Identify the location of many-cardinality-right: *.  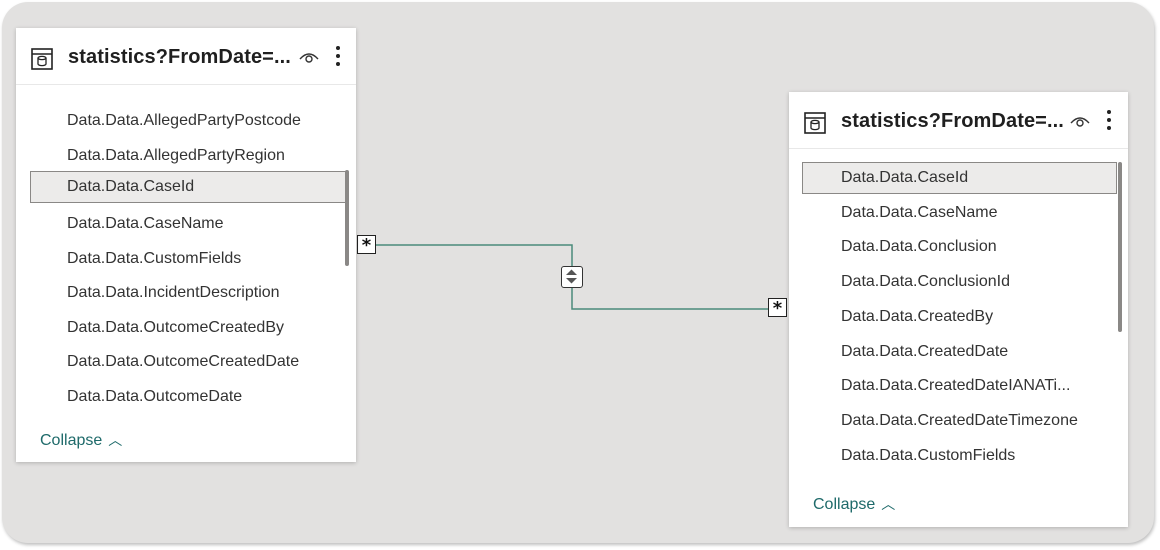
(777, 308).